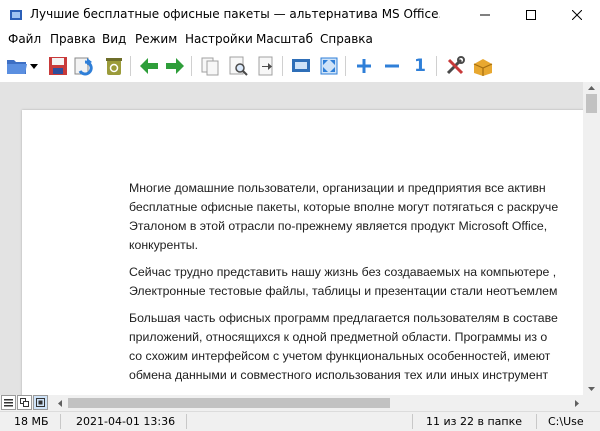 The height and width of the screenshot is (431, 600). Describe the element at coordinates (24, 39) in the screenshot. I see `menu-file: Файл` at that location.